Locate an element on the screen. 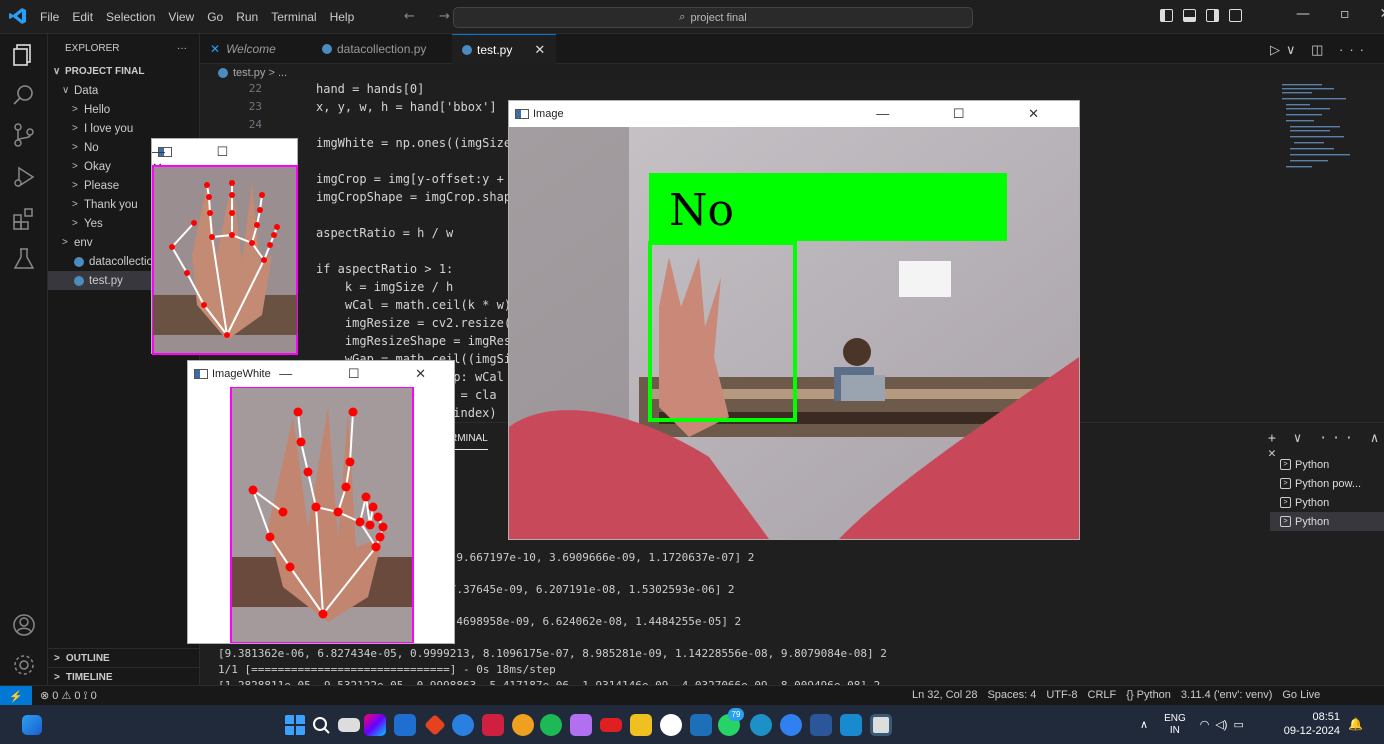  youtube-icon is located at coordinates (611, 725).